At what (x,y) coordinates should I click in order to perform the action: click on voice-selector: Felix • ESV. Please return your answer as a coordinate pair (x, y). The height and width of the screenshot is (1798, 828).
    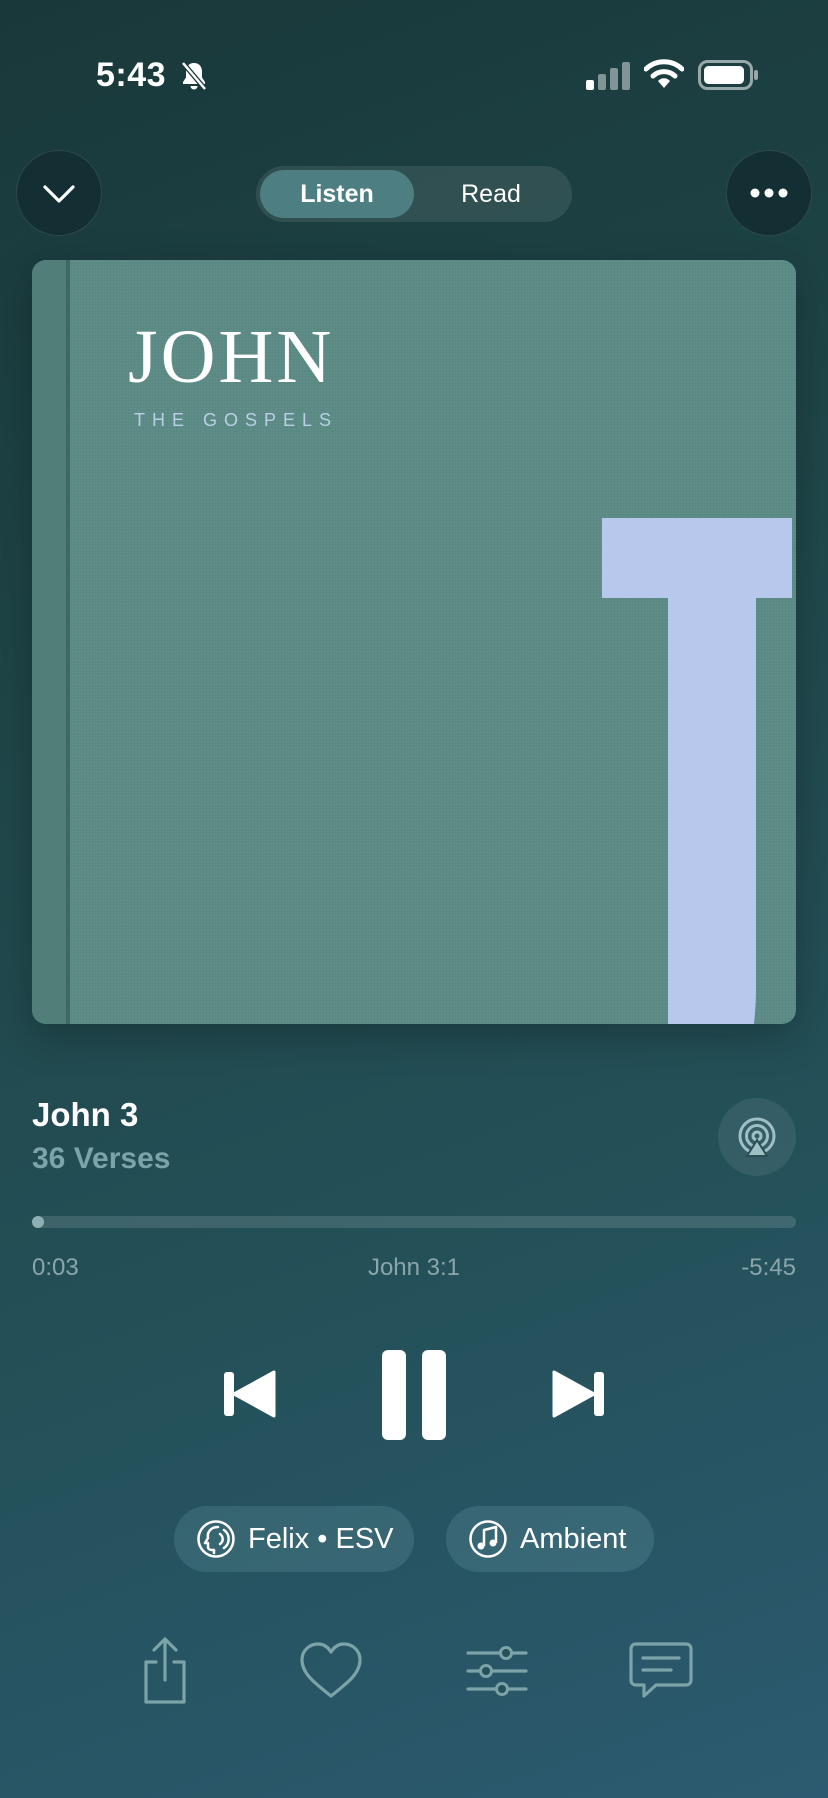
    Looking at the image, I should click on (294, 1539).